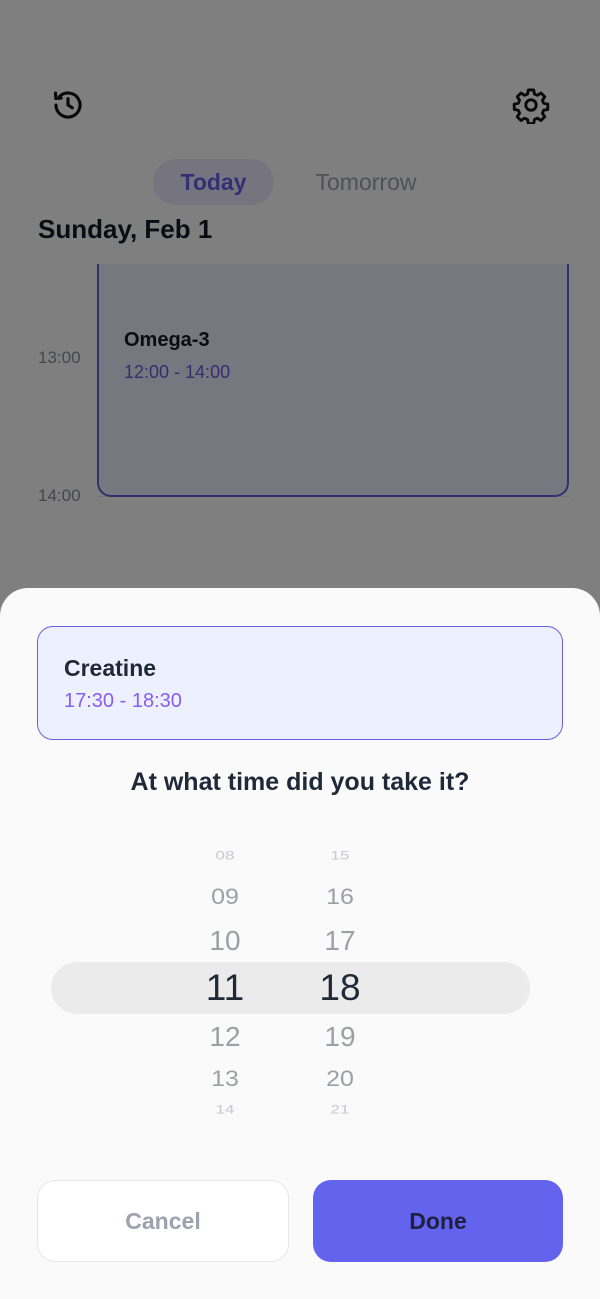 Image resolution: width=600 pixels, height=1299 pixels. Describe the element at coordinates (300, 782) in the screenshot. I see `picker-question: At what time did you take it?` at that location.